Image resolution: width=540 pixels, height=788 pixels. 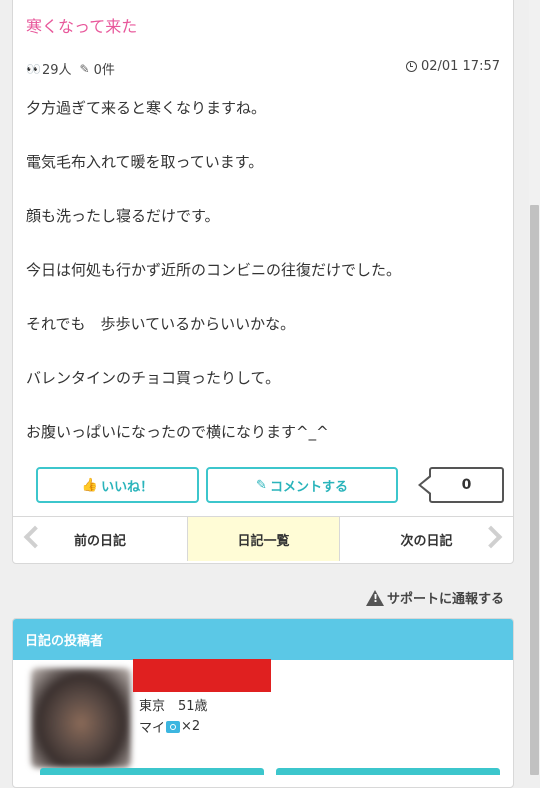 I want to click on diary-date: 02/01 17:57, so click(x=452, y=66).